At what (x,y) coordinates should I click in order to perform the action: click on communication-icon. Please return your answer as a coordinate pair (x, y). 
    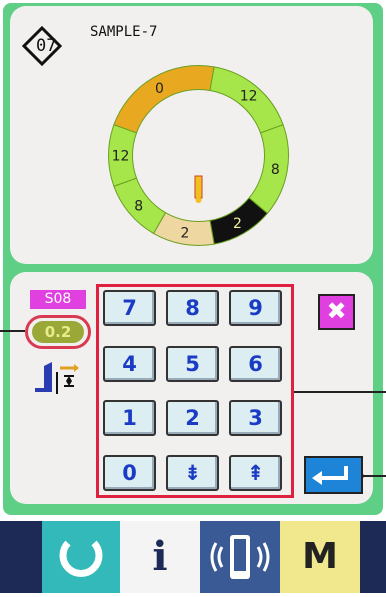
    Looking at the image, I should click on (240, 557).